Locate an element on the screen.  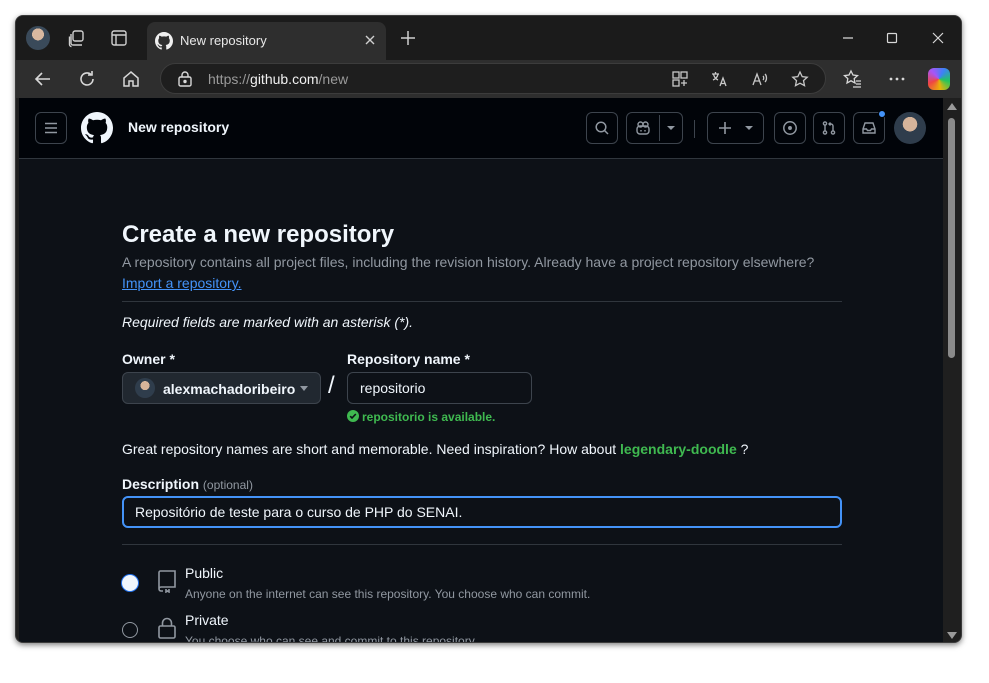
tab-new-repository: New repository is located at coordinates (266, 41).